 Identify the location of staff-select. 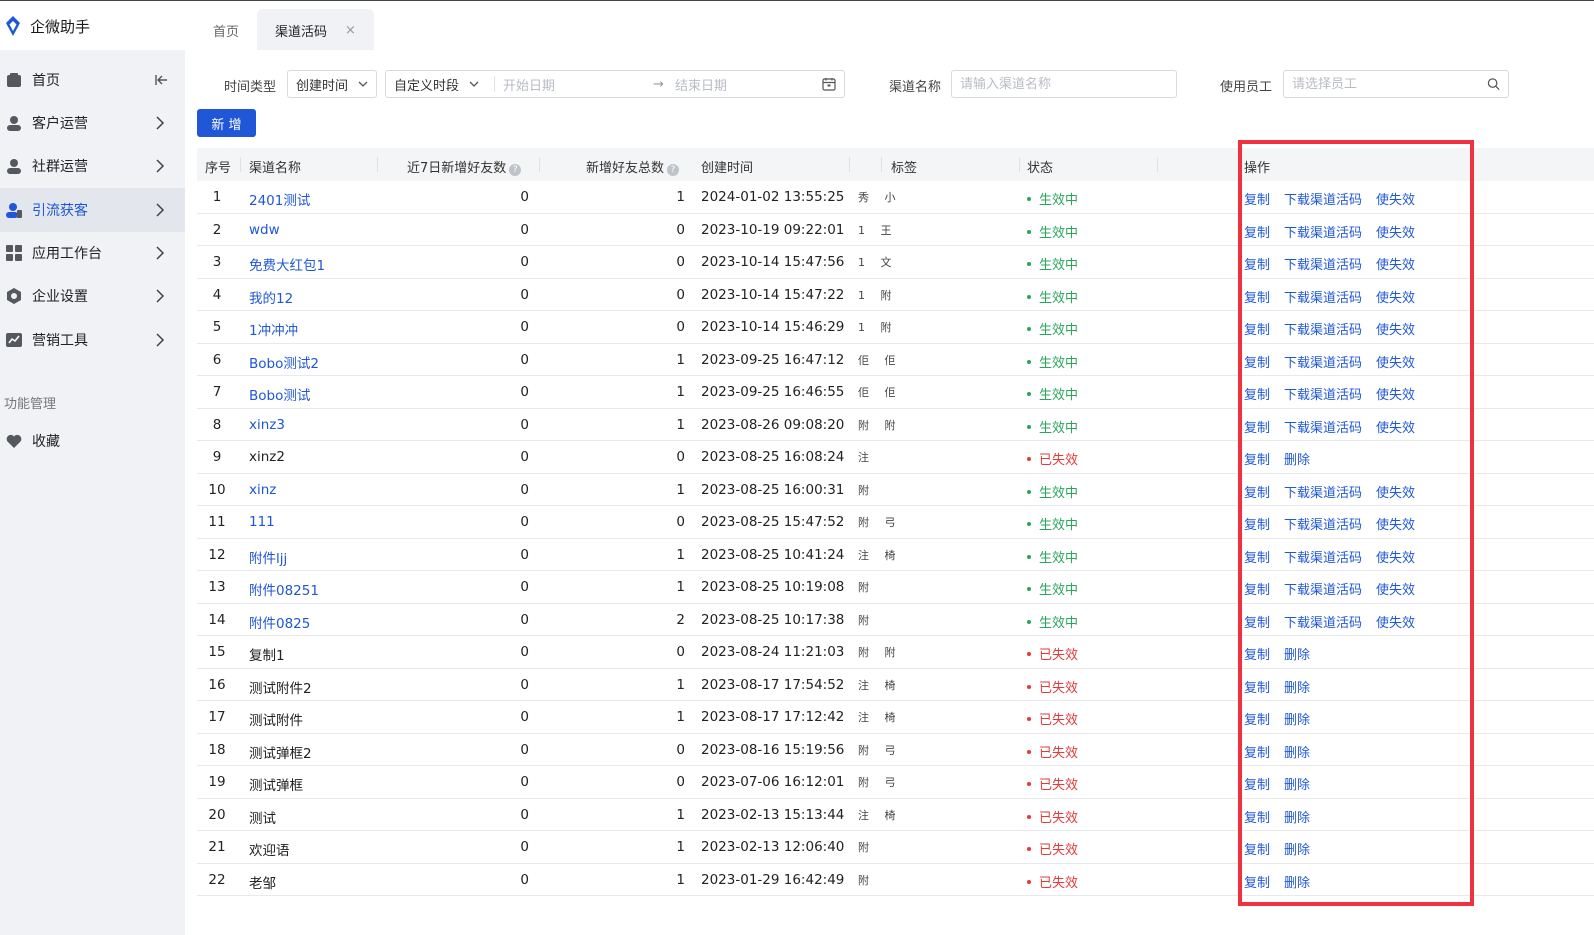
(1396, 84).